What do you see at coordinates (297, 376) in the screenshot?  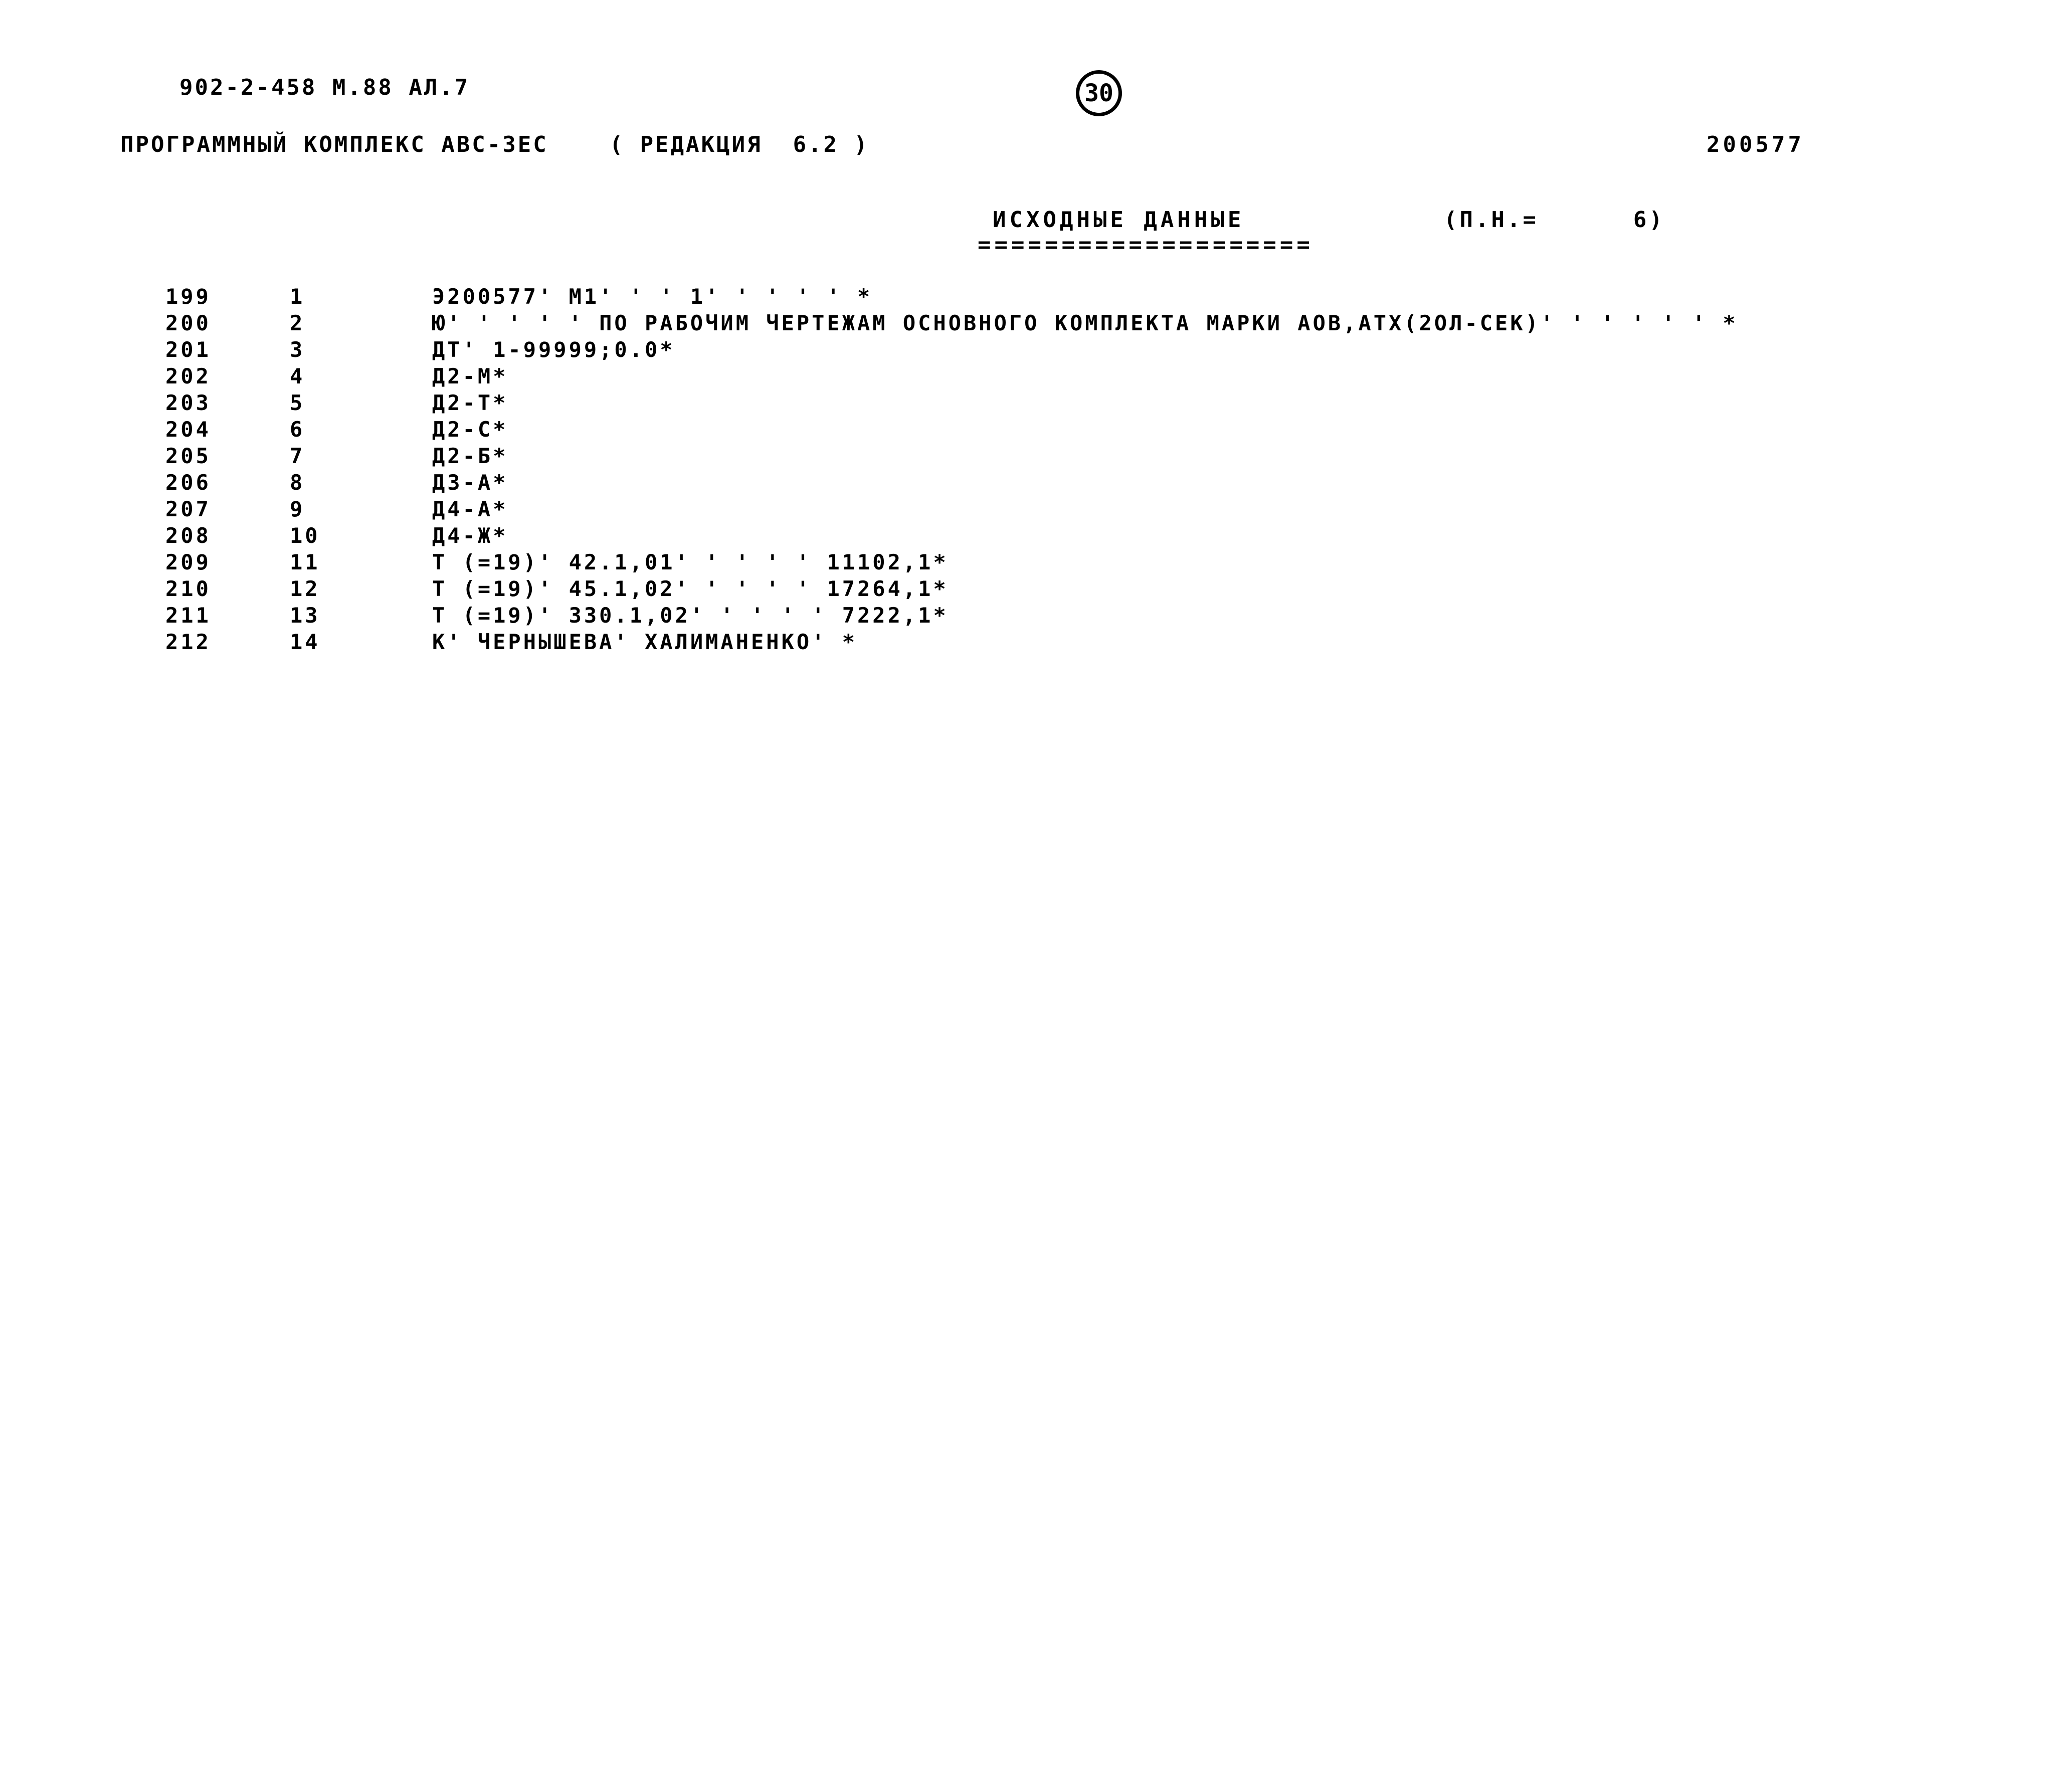 I see `row-line-number: 4` at bounding box center [297, 376].